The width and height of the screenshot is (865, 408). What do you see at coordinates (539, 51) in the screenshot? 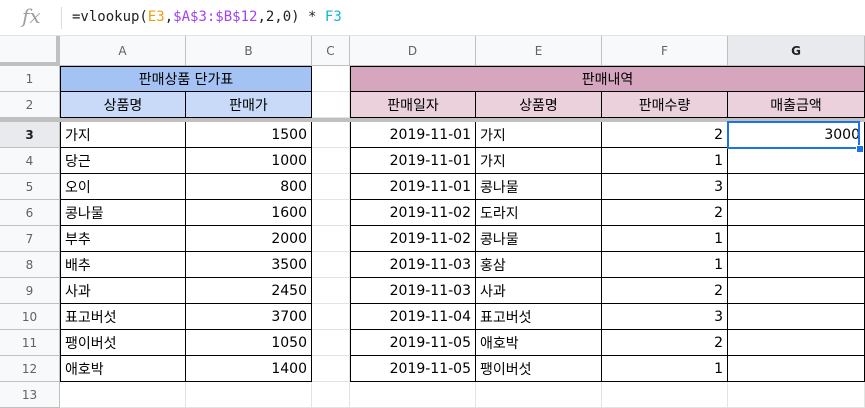
I see `column-header-E: E` at bounding box center [539, 51].